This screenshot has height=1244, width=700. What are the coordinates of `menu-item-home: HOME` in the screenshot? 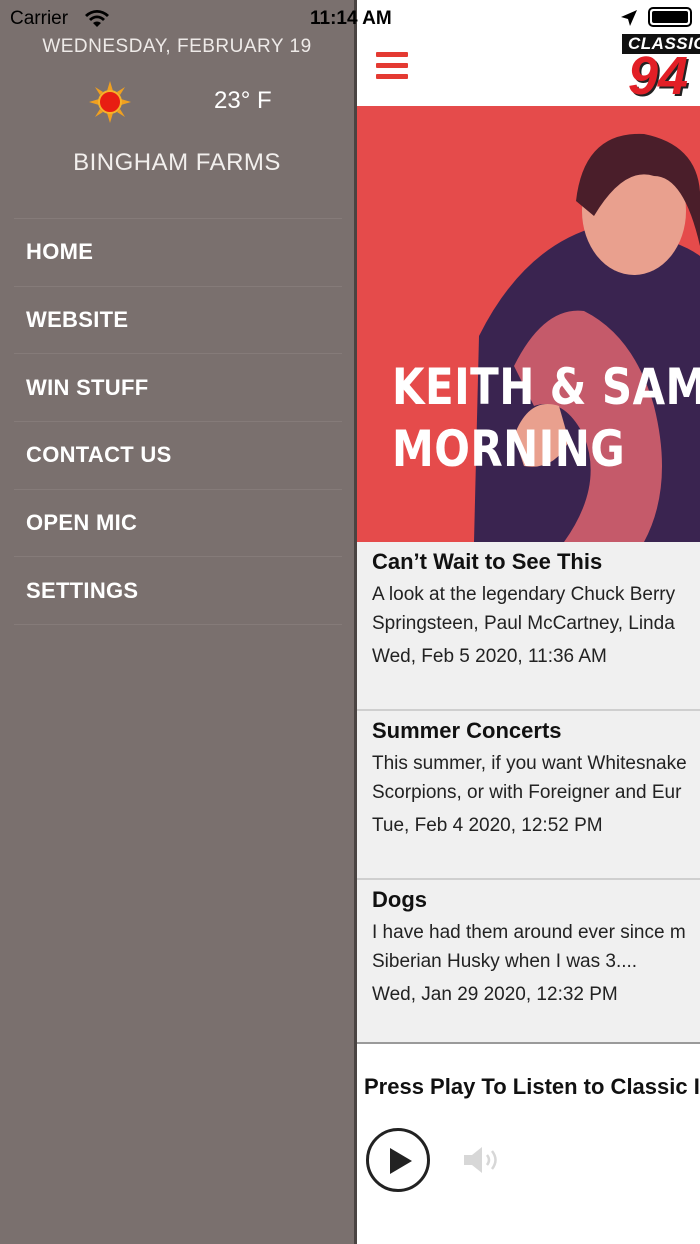 It's located at (178, 252).